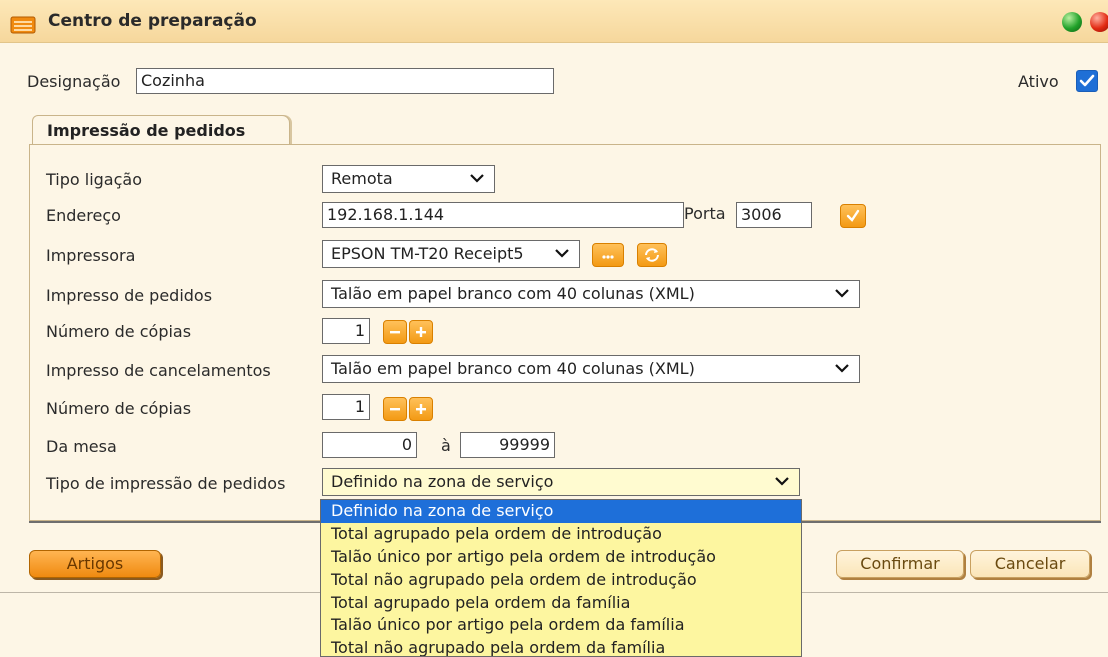 The height and width of the screenshot is (657, 1108). What do you see at coordinates (83, 215) in the screenshot?
I see `address-label: Endereço` at bounding box center [83, 215].